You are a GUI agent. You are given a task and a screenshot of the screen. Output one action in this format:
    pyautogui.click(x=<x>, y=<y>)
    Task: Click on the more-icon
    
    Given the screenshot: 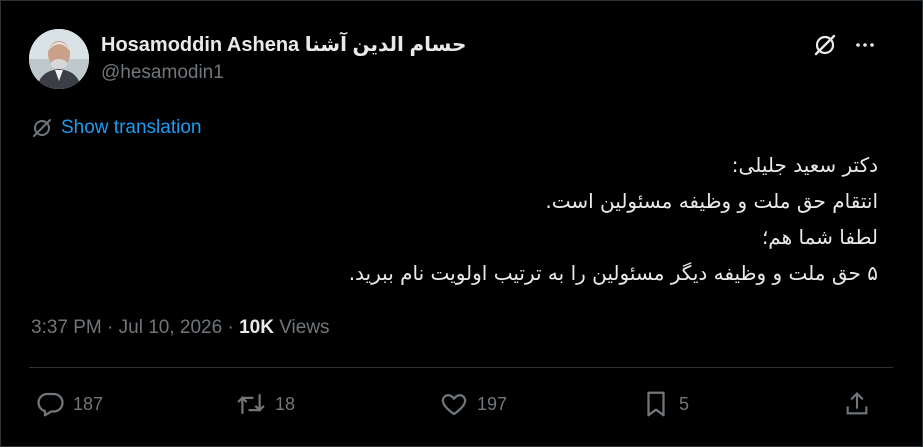 What is the action you would take?
    pyautogui.click(x=865, y=45)
    